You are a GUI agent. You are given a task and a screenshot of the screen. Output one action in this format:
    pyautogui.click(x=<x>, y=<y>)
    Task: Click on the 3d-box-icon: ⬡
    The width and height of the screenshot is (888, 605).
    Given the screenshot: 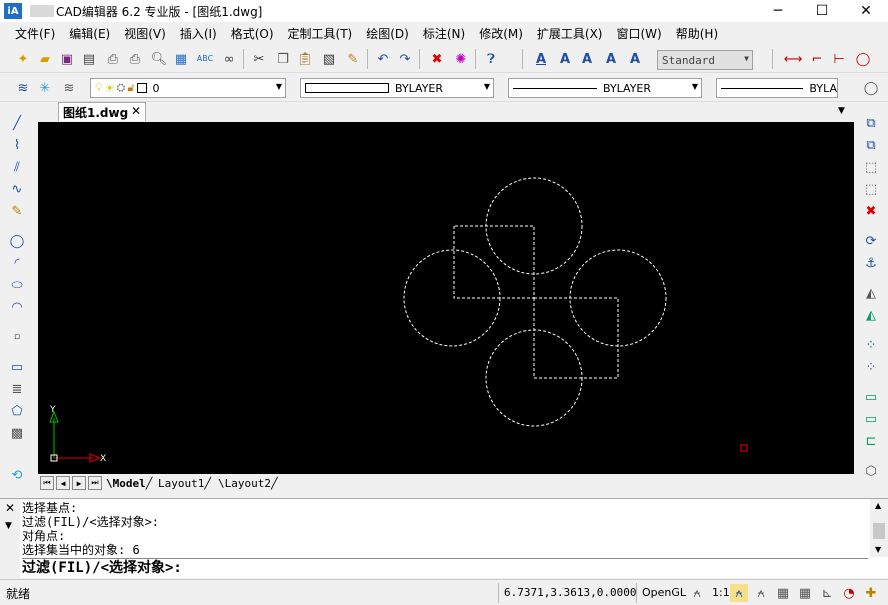 What is the action you would take?
    pyautogui.click(x=871, y=471)
    